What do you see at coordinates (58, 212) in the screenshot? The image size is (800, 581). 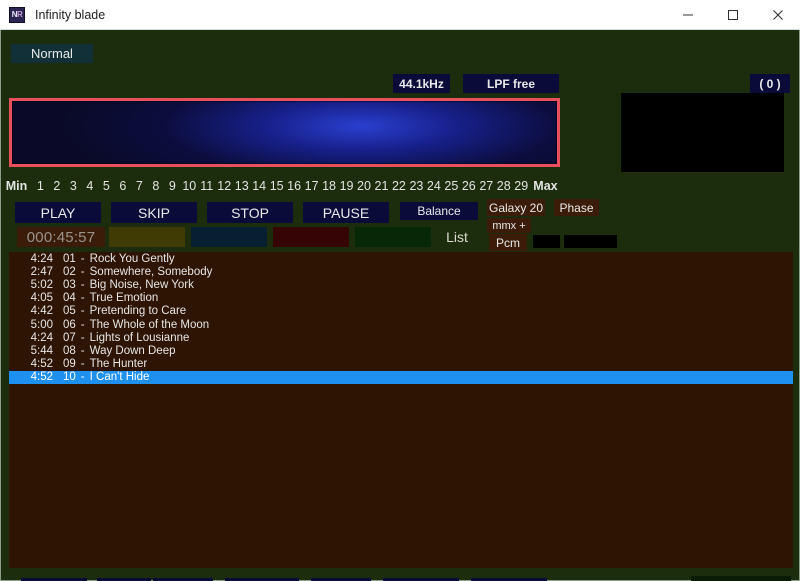 I see `play-button: PLAY` at bounding box center [58, 212].